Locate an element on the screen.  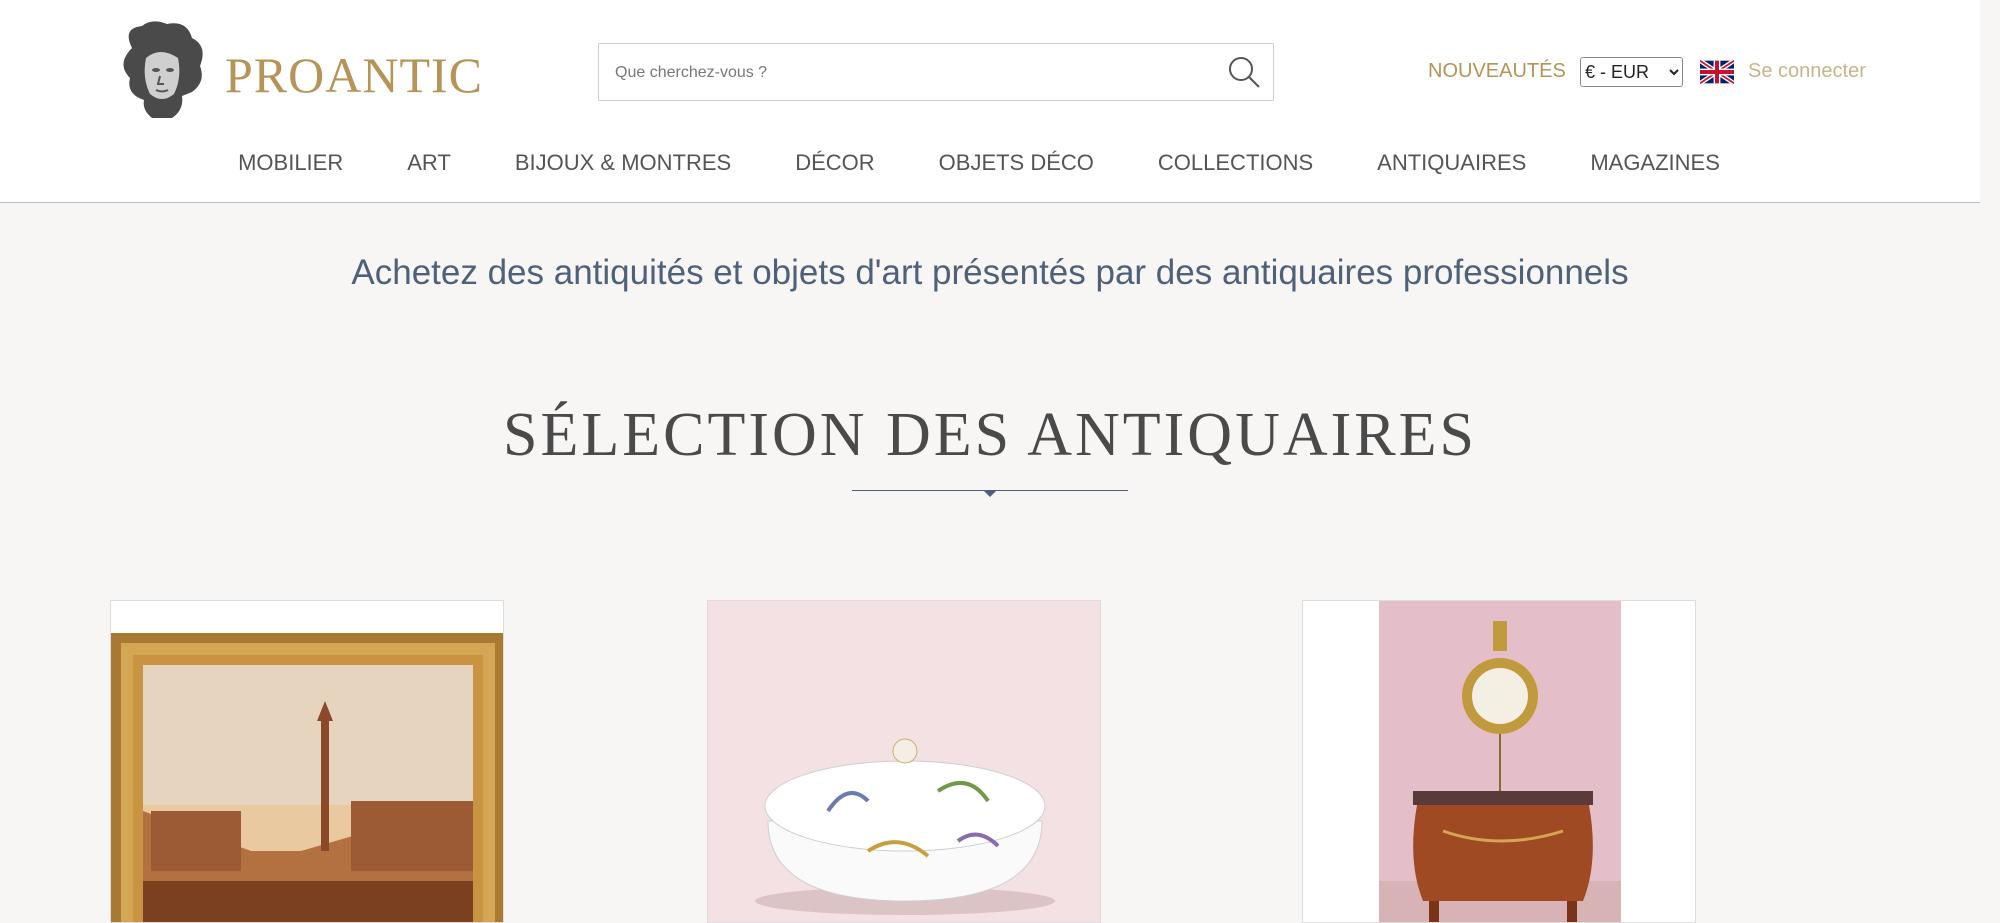
nav-item-objets-deco: OBJETS DÉCO is located at coordinates (1016, 163).